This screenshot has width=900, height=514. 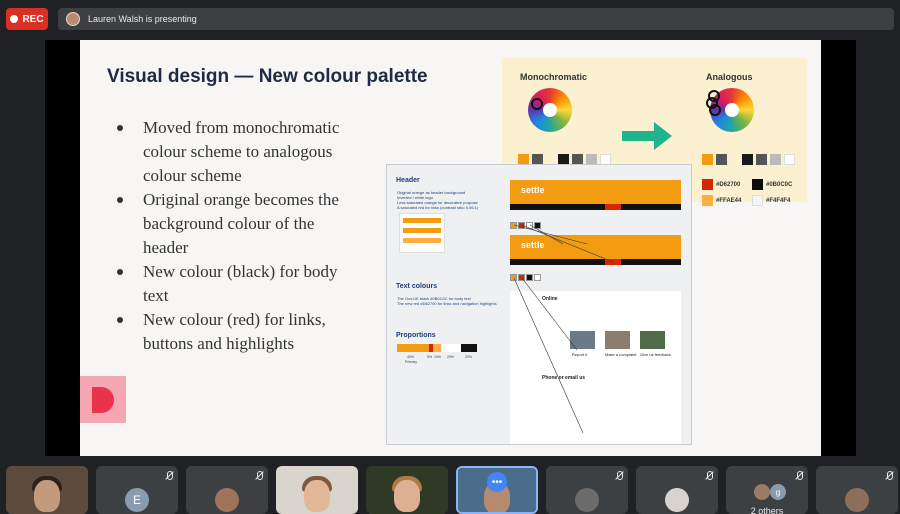 What do you see at coordinates (14, 19) in the screenshot?
I see `record-icon` at bounding box center [14, 19].